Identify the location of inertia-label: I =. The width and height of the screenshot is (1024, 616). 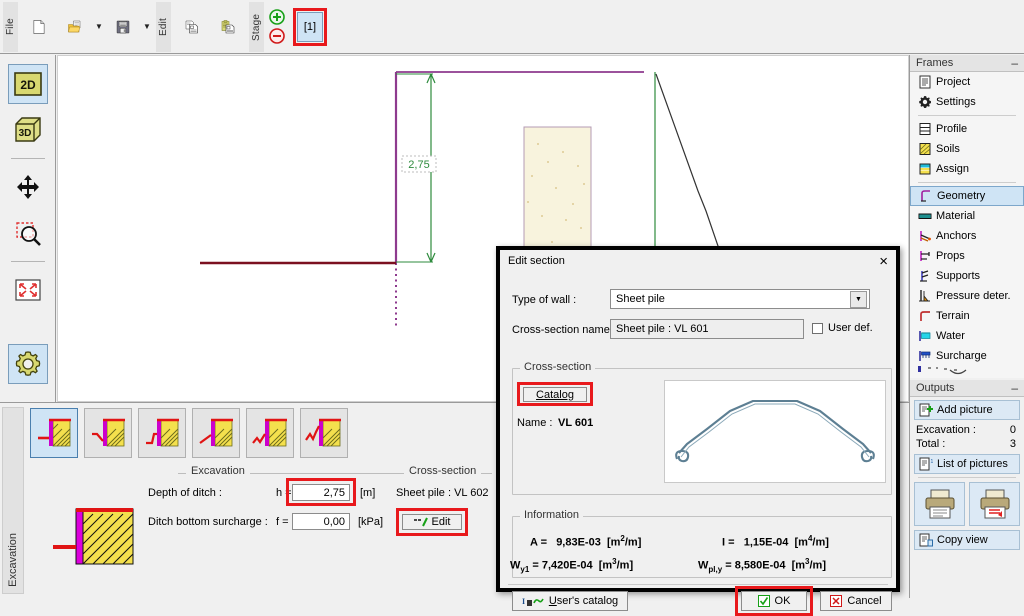
(728, 542).